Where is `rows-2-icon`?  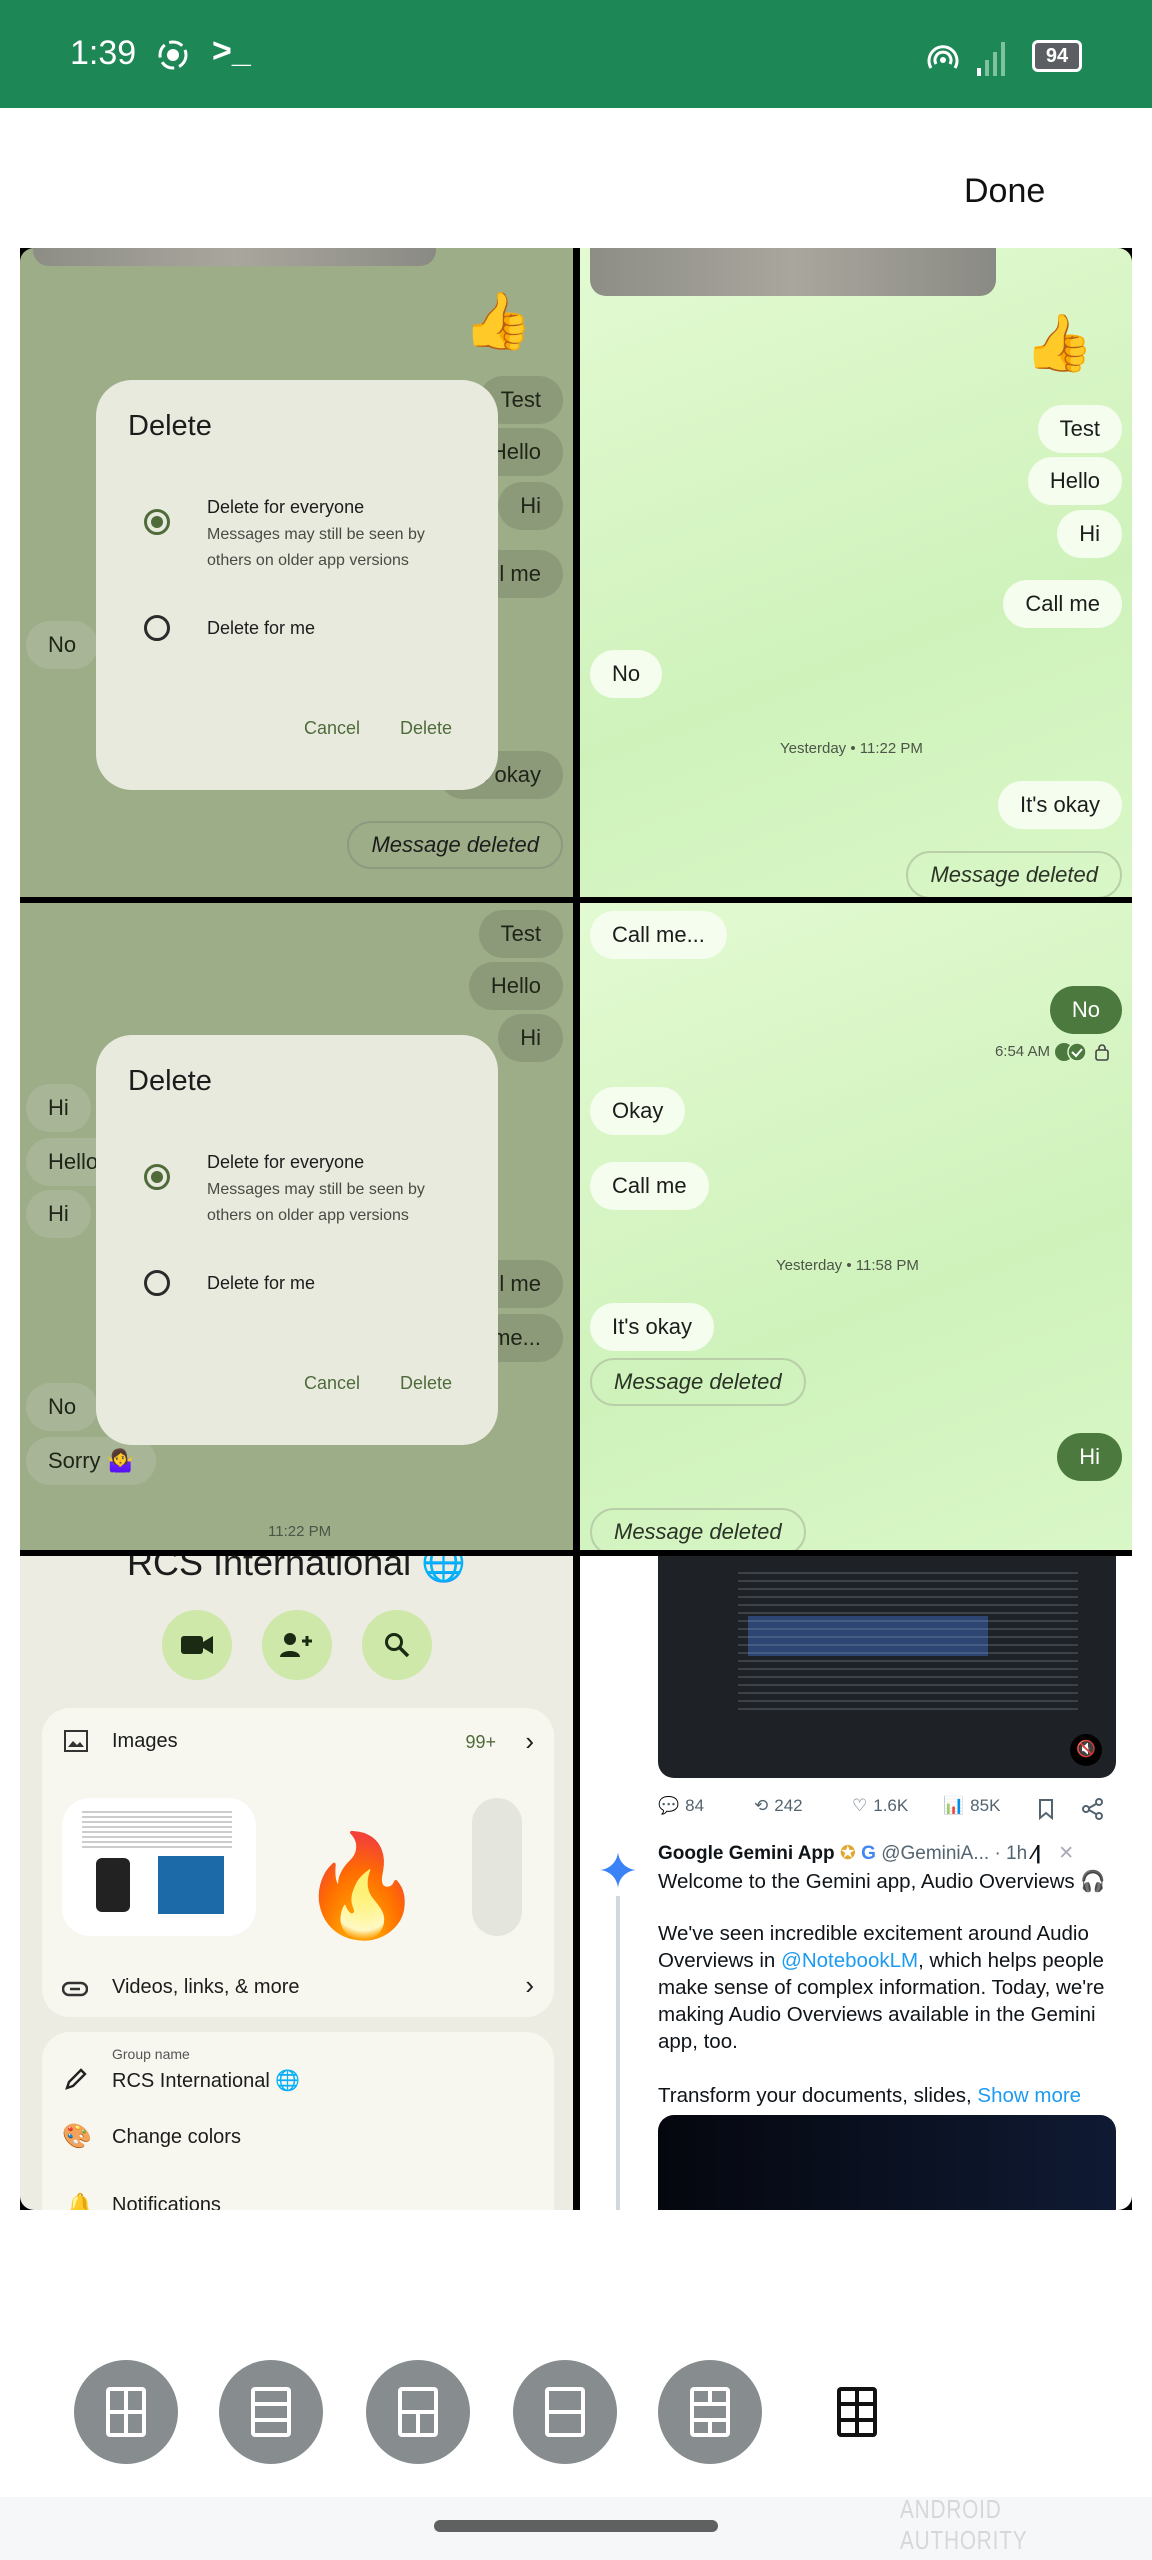 rows-2-icon is located at coordinates (565, 2412).